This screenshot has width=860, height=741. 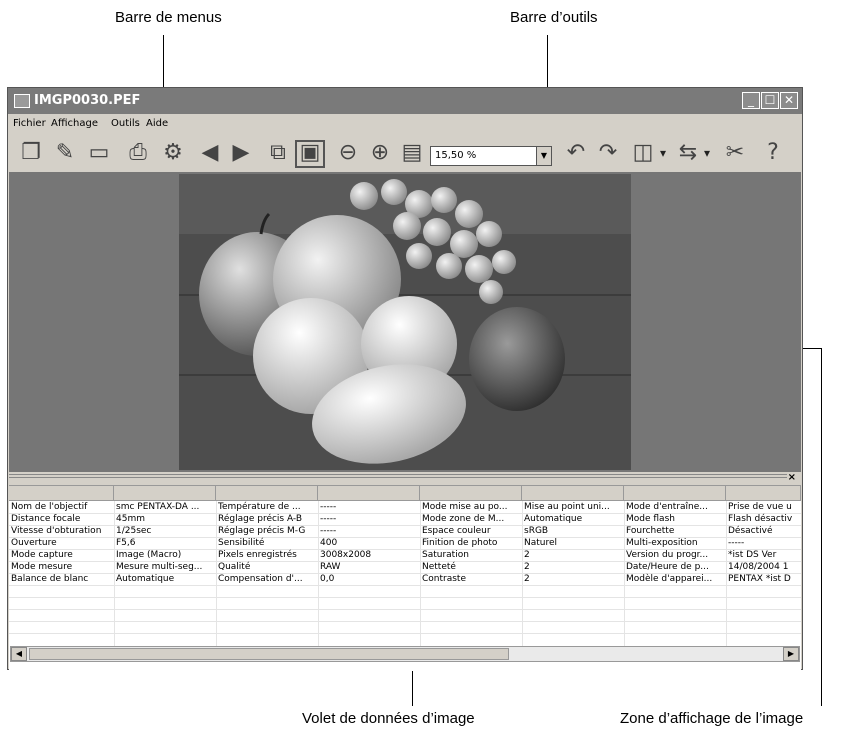 I want to click on table-cell: Contraste, so click(x=444, y=579).